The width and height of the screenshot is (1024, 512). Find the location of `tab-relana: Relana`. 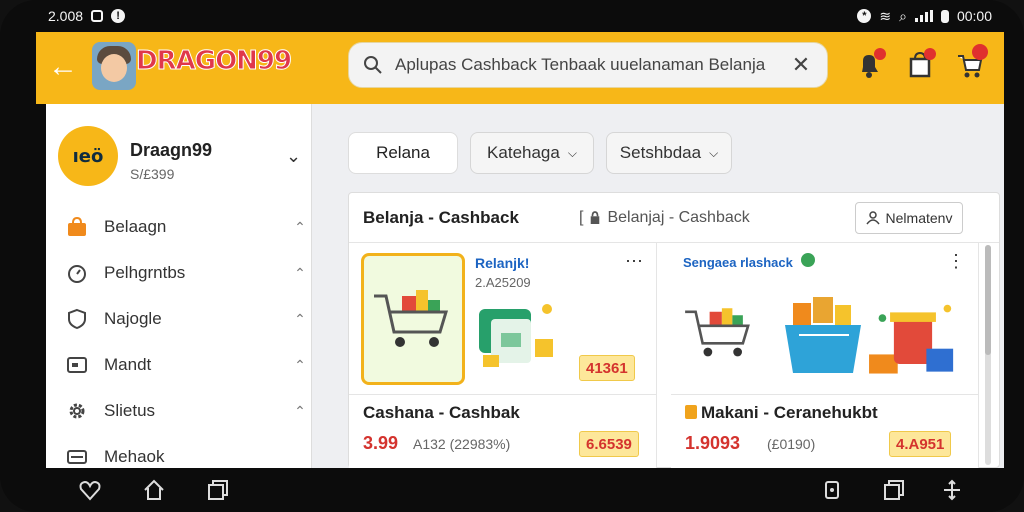

tab-relana: Relana is located at coordinates (403, 153).